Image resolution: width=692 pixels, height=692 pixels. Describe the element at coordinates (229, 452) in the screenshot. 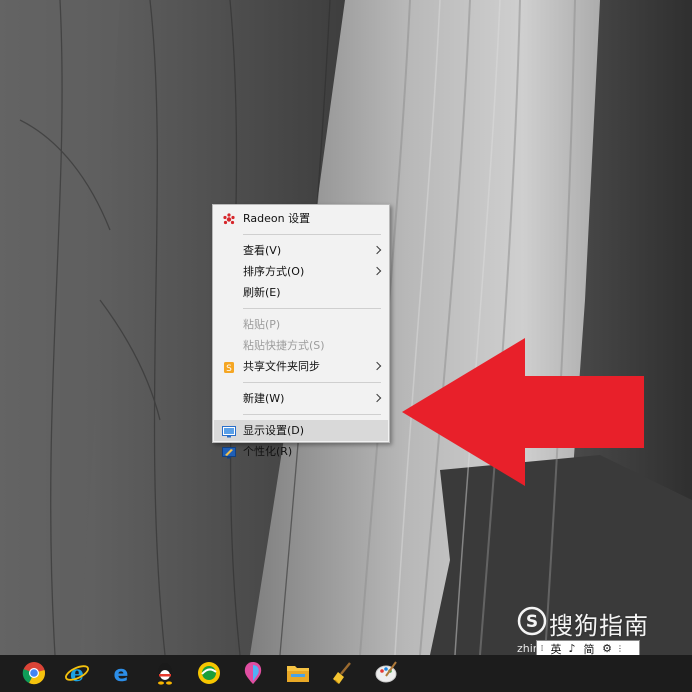

I see `personalize-icon` at that location.